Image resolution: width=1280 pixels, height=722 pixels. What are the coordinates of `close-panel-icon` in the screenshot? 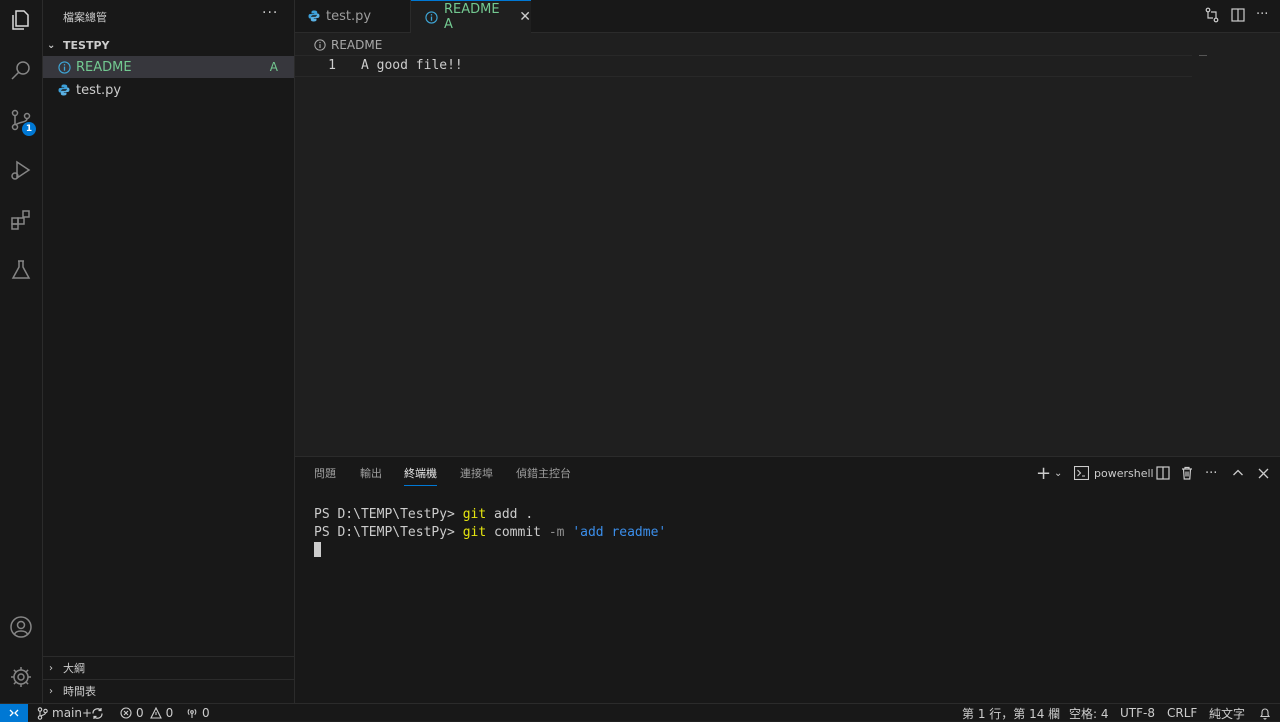 It's located at (1263, 473).